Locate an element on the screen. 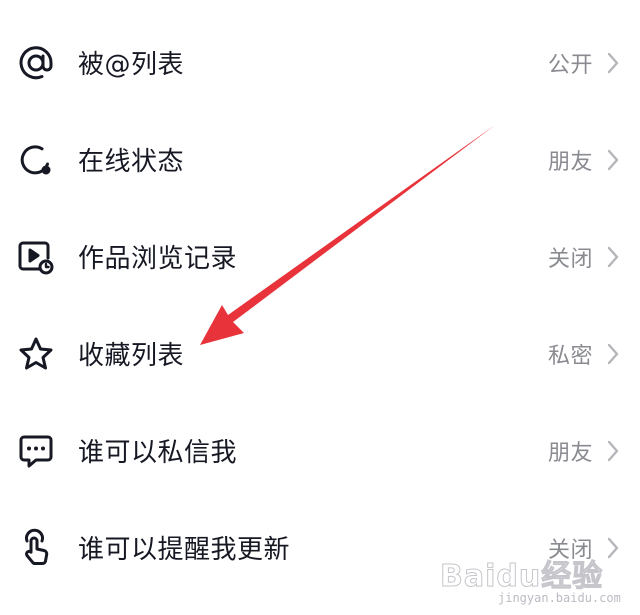  row-label: 在线状态 is located at coordinates (131, 162).